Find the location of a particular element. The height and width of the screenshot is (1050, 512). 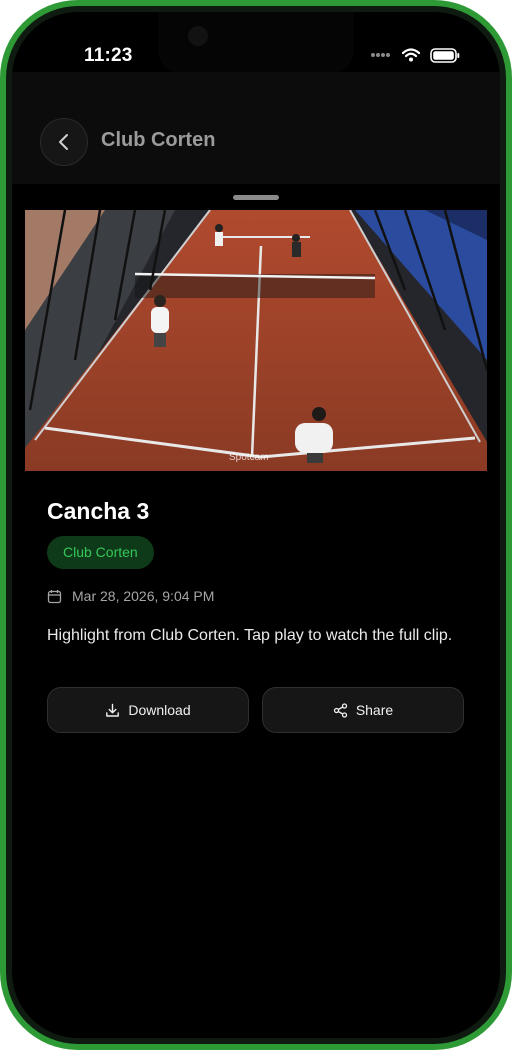

battery-icon is located at coordinates (445, 55).